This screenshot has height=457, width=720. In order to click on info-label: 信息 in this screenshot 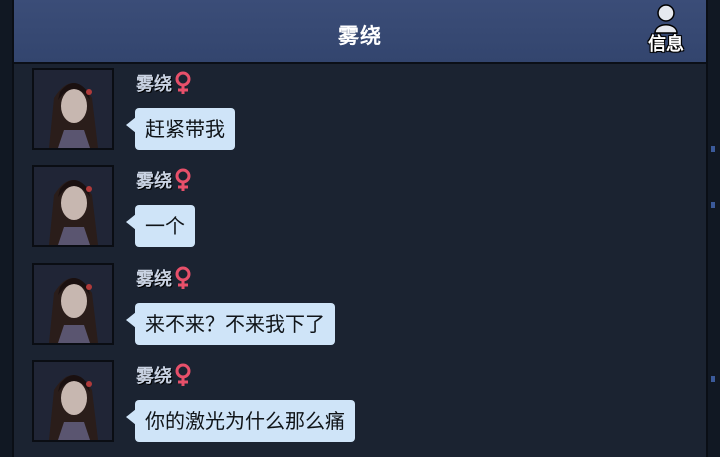, I will do `click(666, 44)`.